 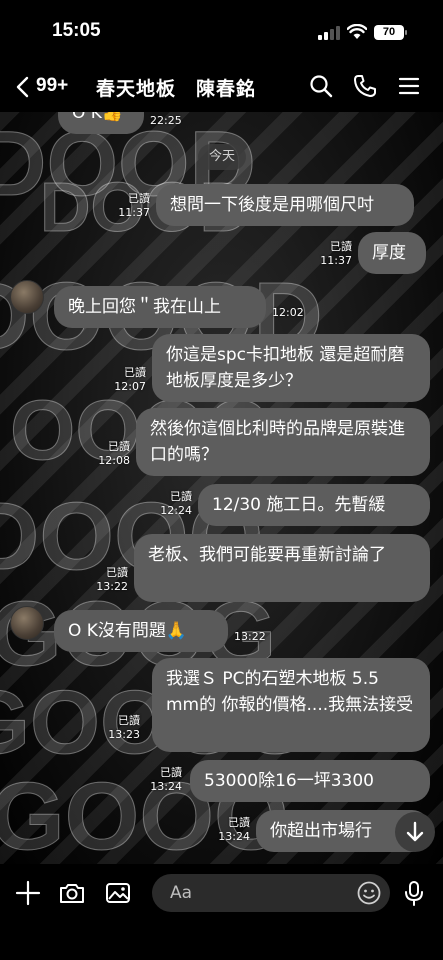 I want to click on chat-header: 99+ 春天地板 陳春銘, so click(x=221, y=87).